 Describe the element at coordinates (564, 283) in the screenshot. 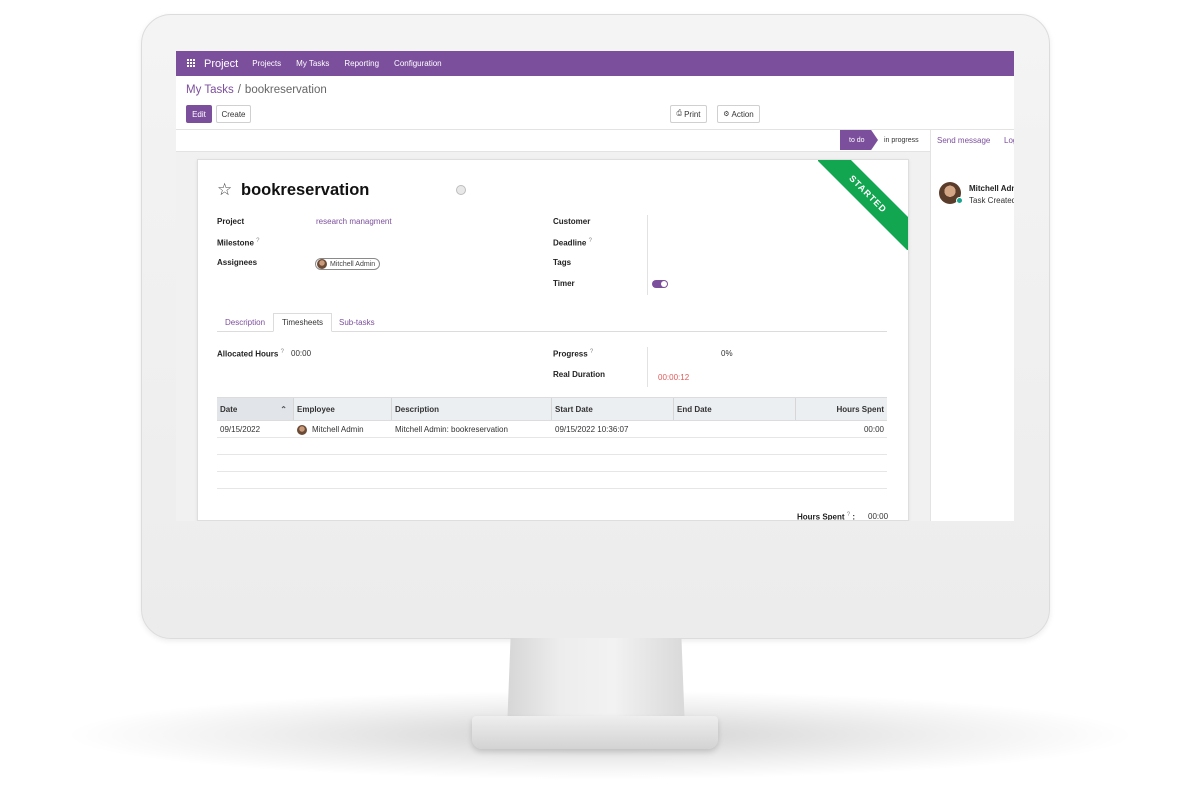

I see `timer-label: Timer` at that location.